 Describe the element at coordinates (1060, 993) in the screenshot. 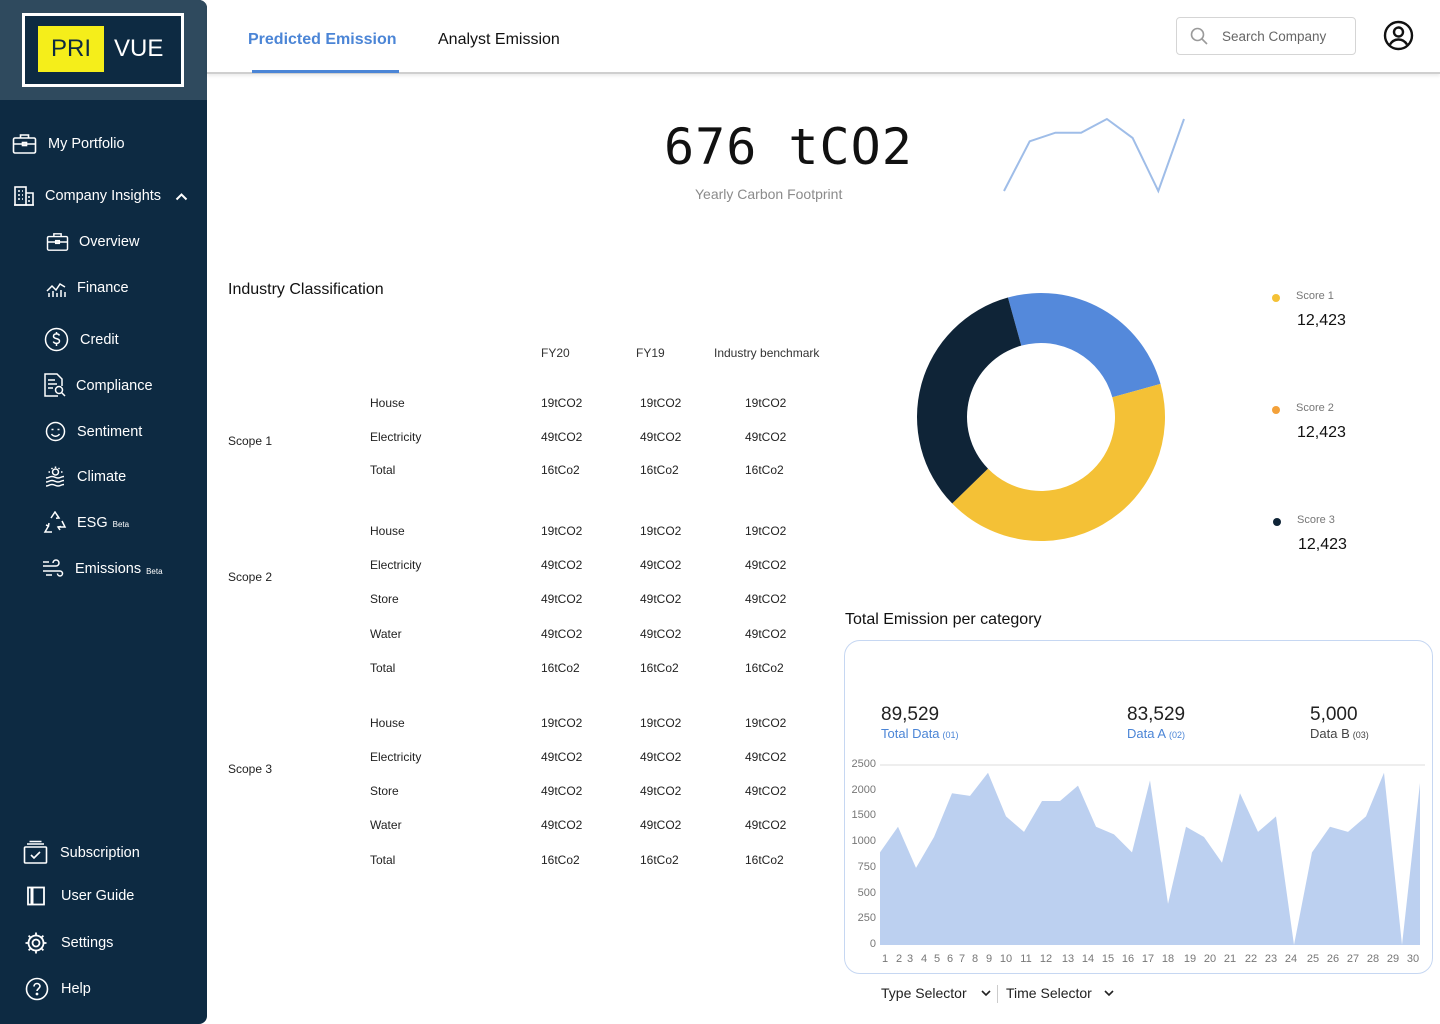

I see `time-selector: Time Selector` at that location.